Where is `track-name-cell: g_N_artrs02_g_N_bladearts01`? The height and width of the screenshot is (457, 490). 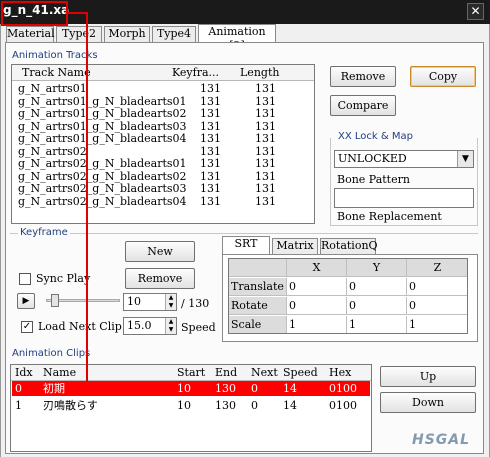 track-name-cell: g_N_artrs02_g_N_bladearts01 is located at coordinates (102, 163).